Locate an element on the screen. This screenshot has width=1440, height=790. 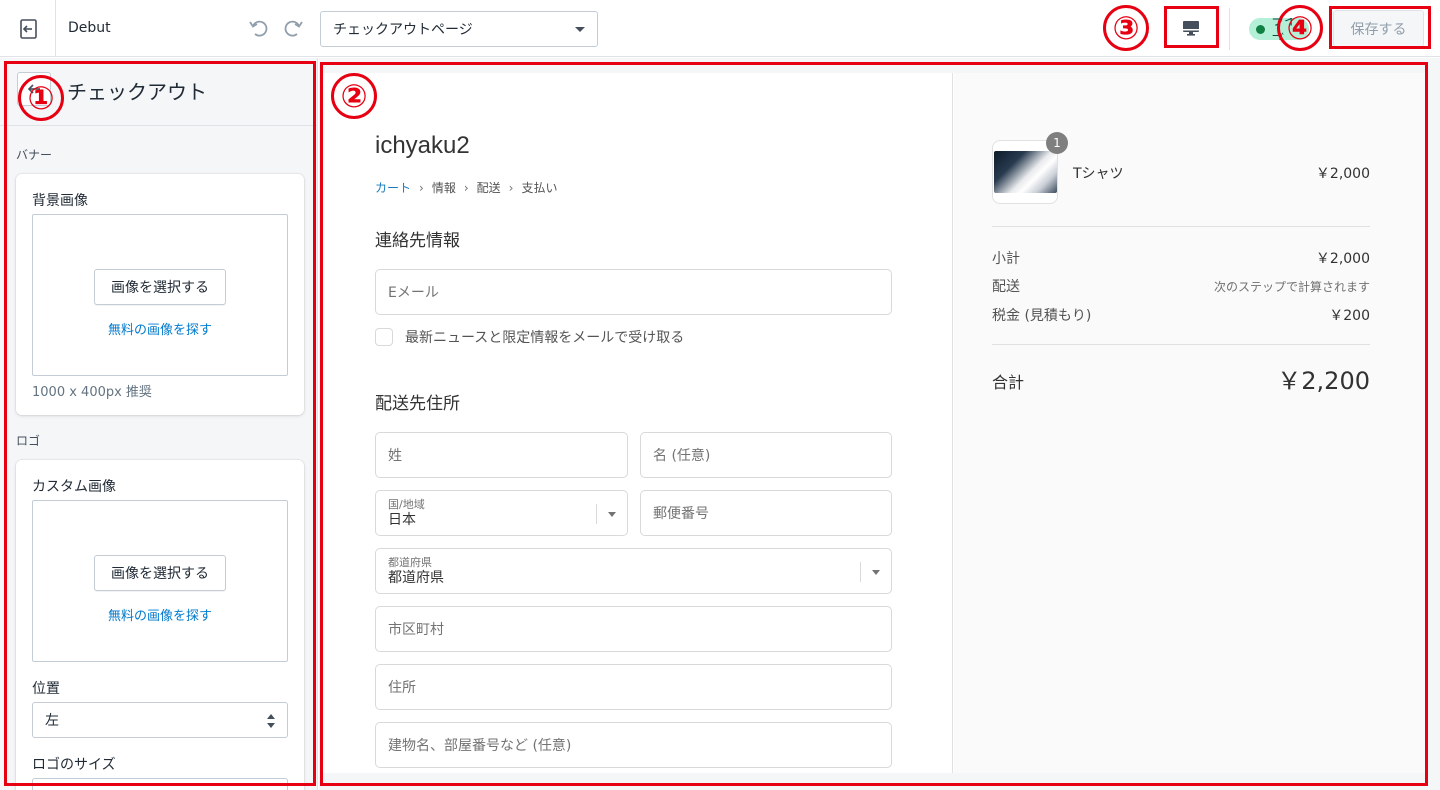
logo-size-select is located at coordinates (160, 784).